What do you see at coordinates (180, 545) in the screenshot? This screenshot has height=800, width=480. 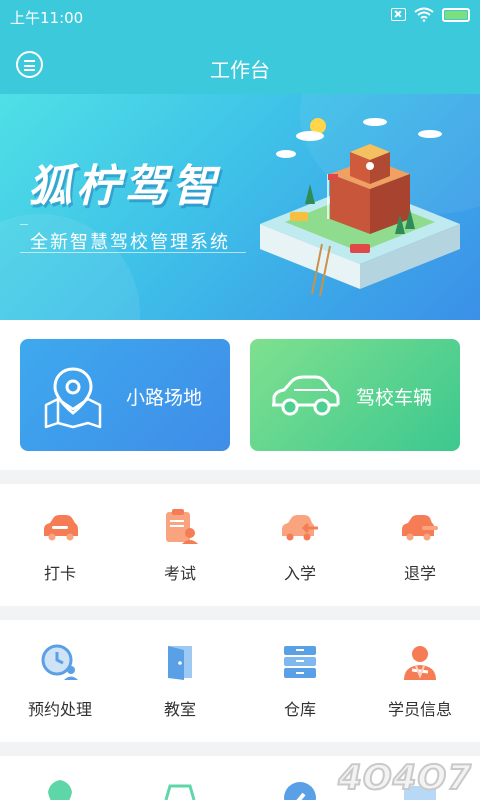 I see `grid-item-exam: 考试` at bounding box center [180, 545].